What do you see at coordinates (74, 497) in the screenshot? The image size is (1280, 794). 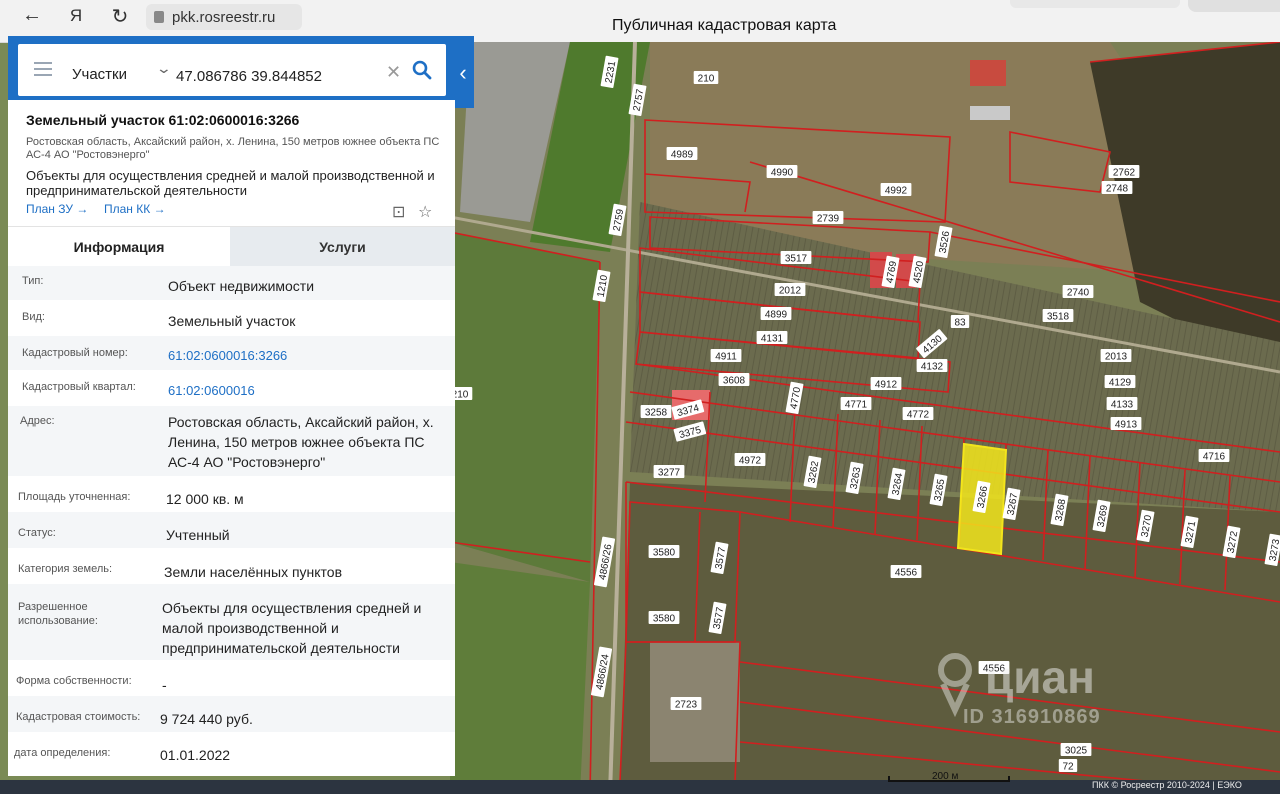 I see `field-label: Площадь уточненная:` at bounding box center [74, 497].